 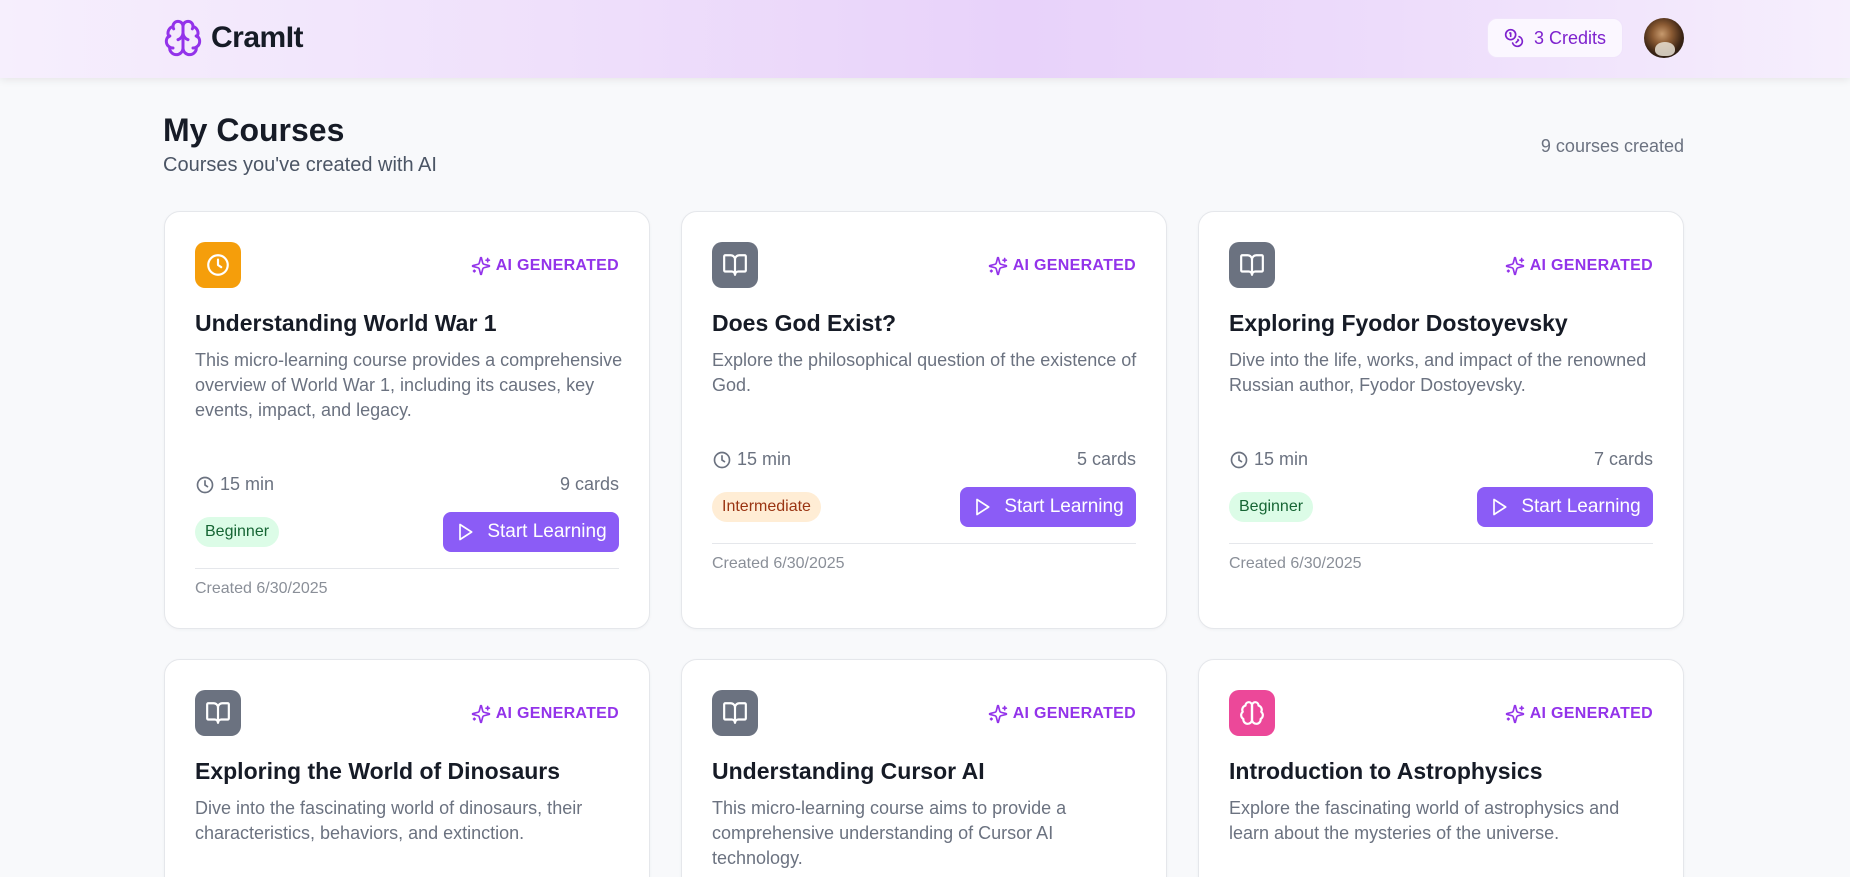 I want to click on course-count: 9 courses created, so click(x=1612, y=146).